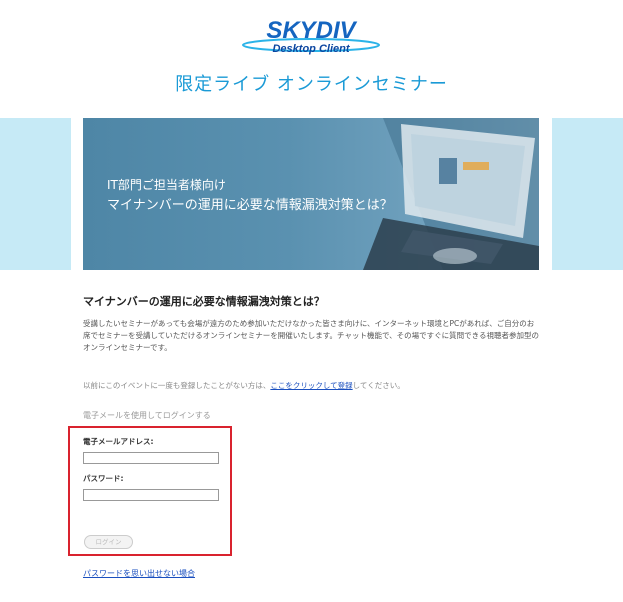  What do you see at coordinates (147, 415) in the screenshot?
I see `login-caption: 電子メールを使用してログインする` at bounding box center [147, 415].